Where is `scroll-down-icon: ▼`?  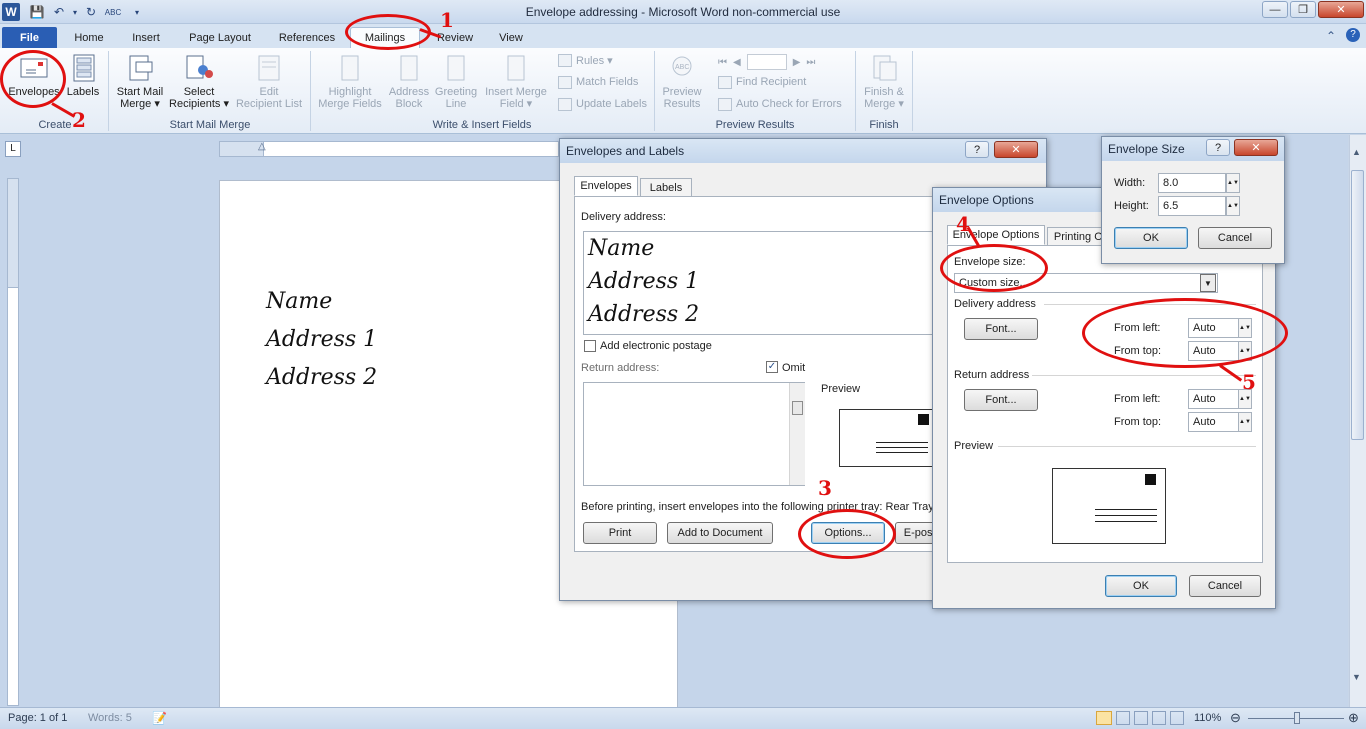 scroll-down-icon: ▼ is located at coordinates (1356, 677).